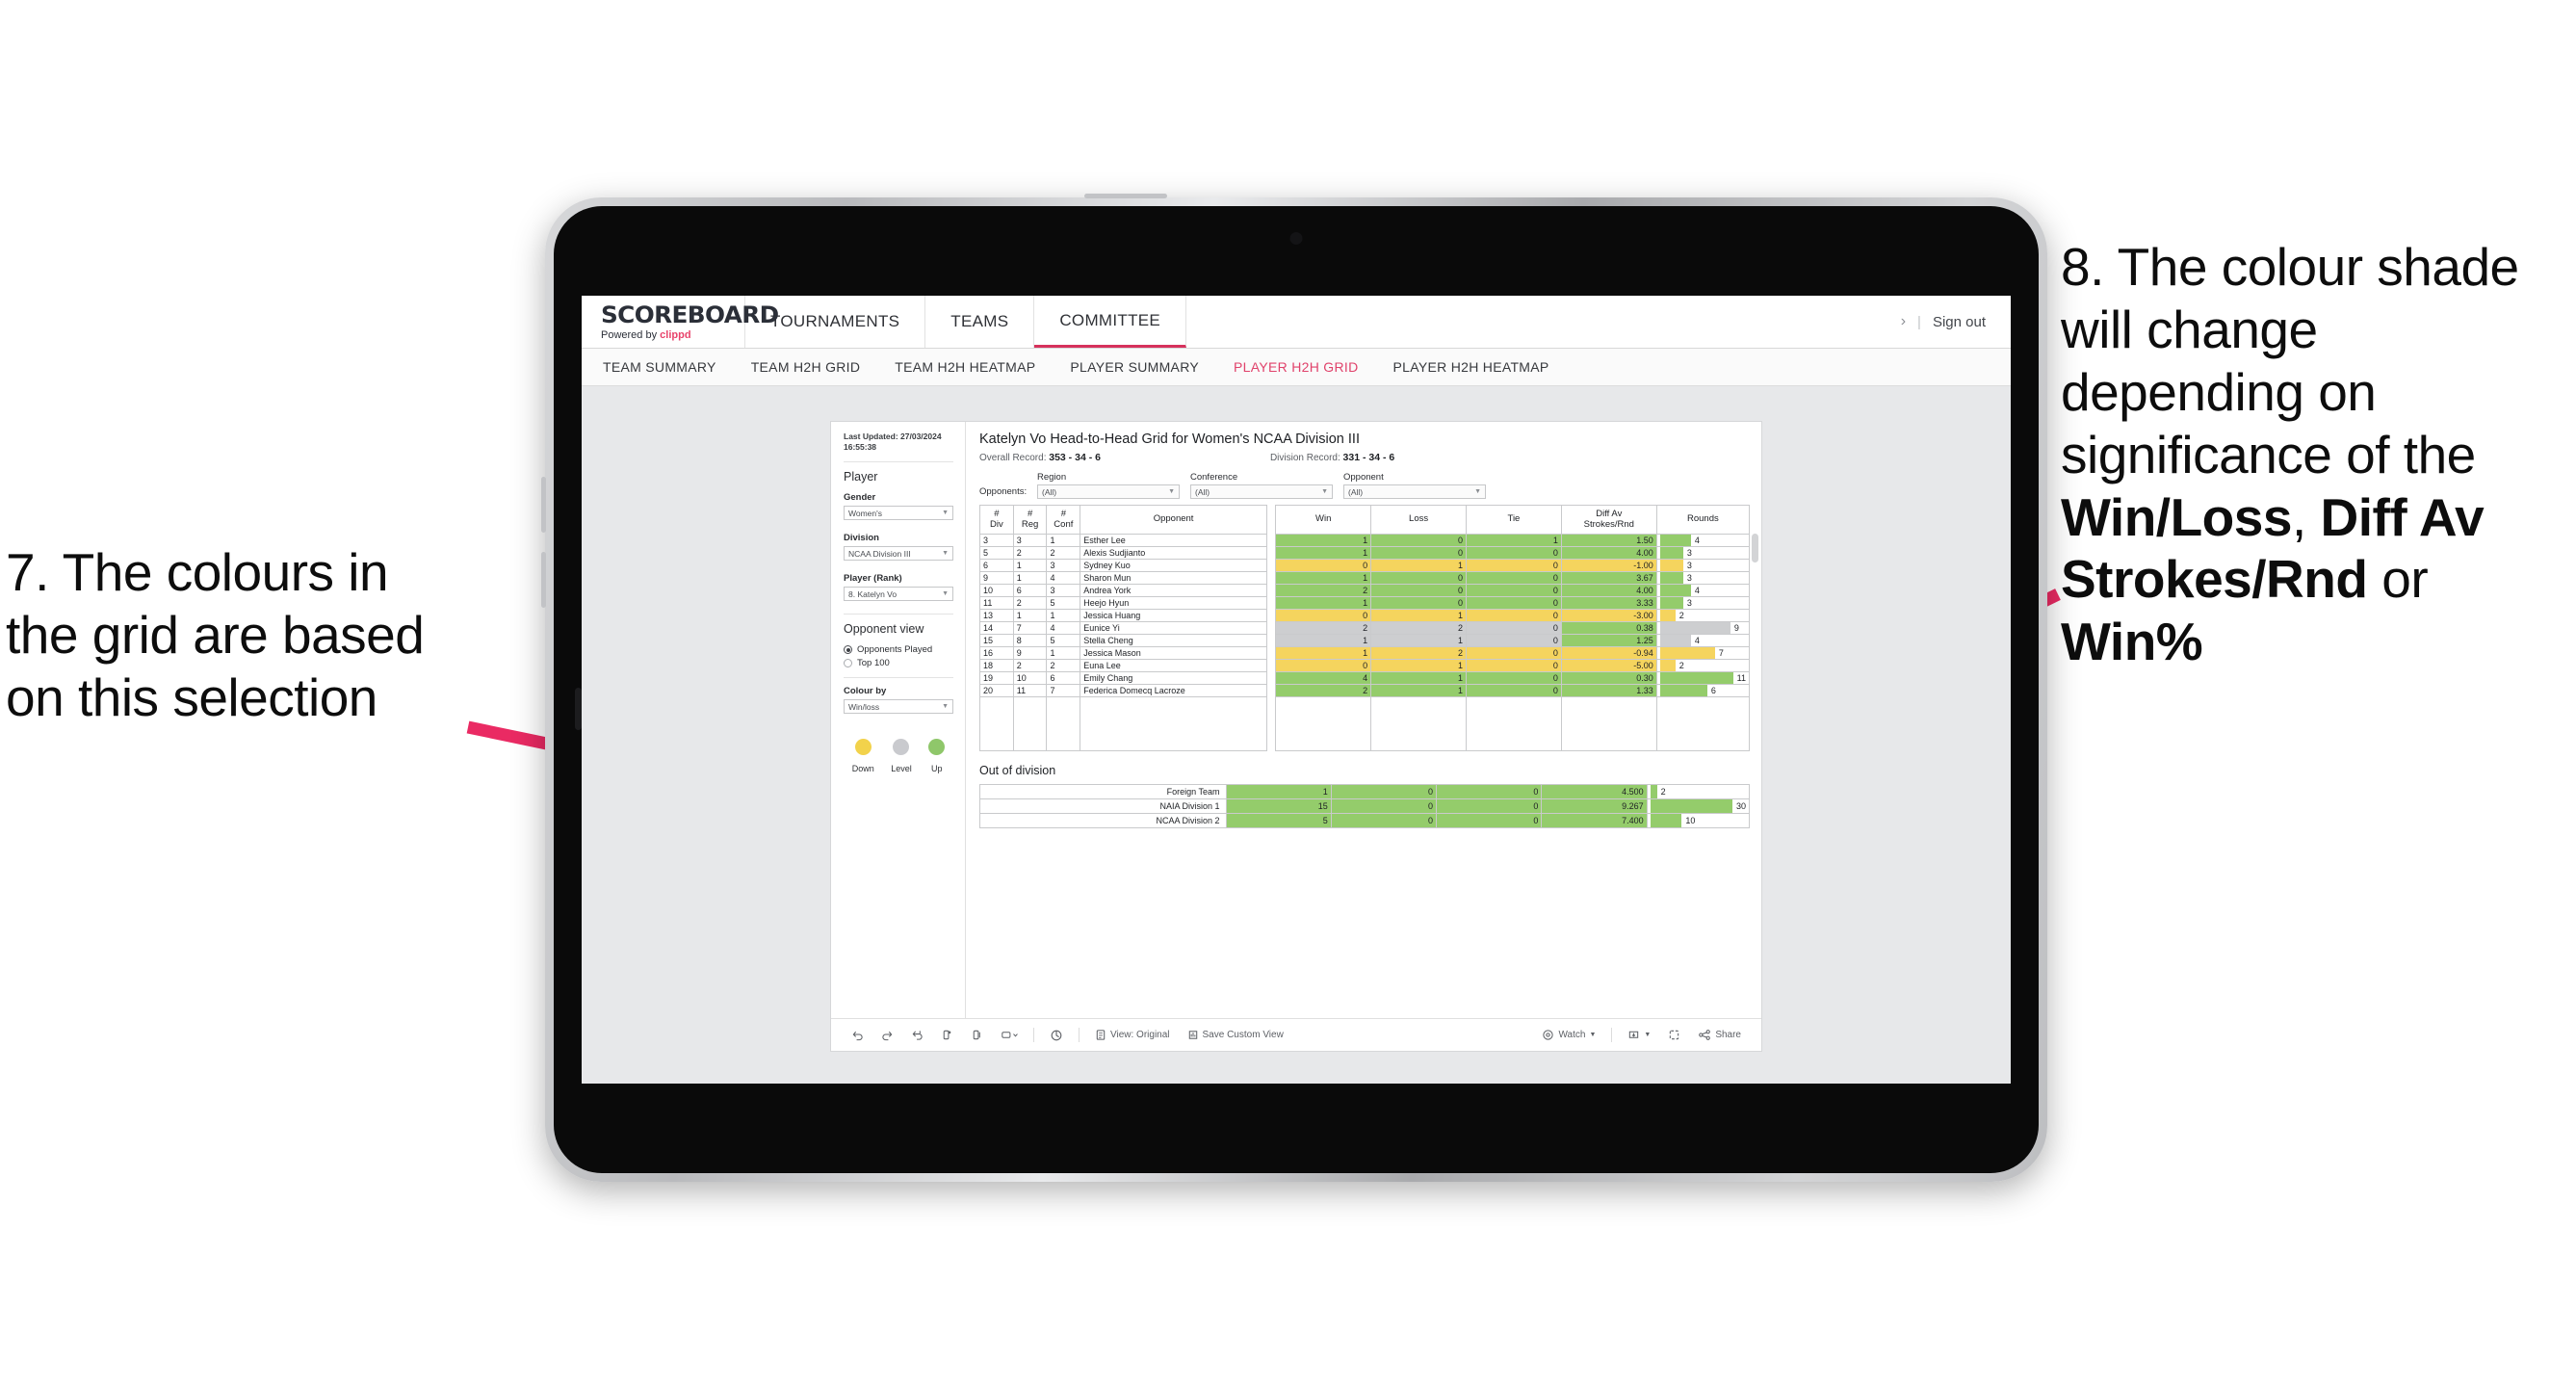 The width and height of the screenshot is (2576, 1386). I want to click on cell-conf: 4, so click(1063, 628).